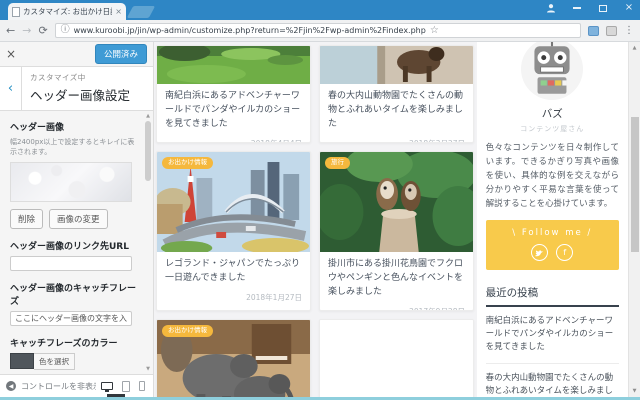 Image resolution: width=640 pixels, height=400 pixels. Describe the element at coordinates (629, 30) in the screenshot. I see `browser-menu-icon: ⋮` at that location.